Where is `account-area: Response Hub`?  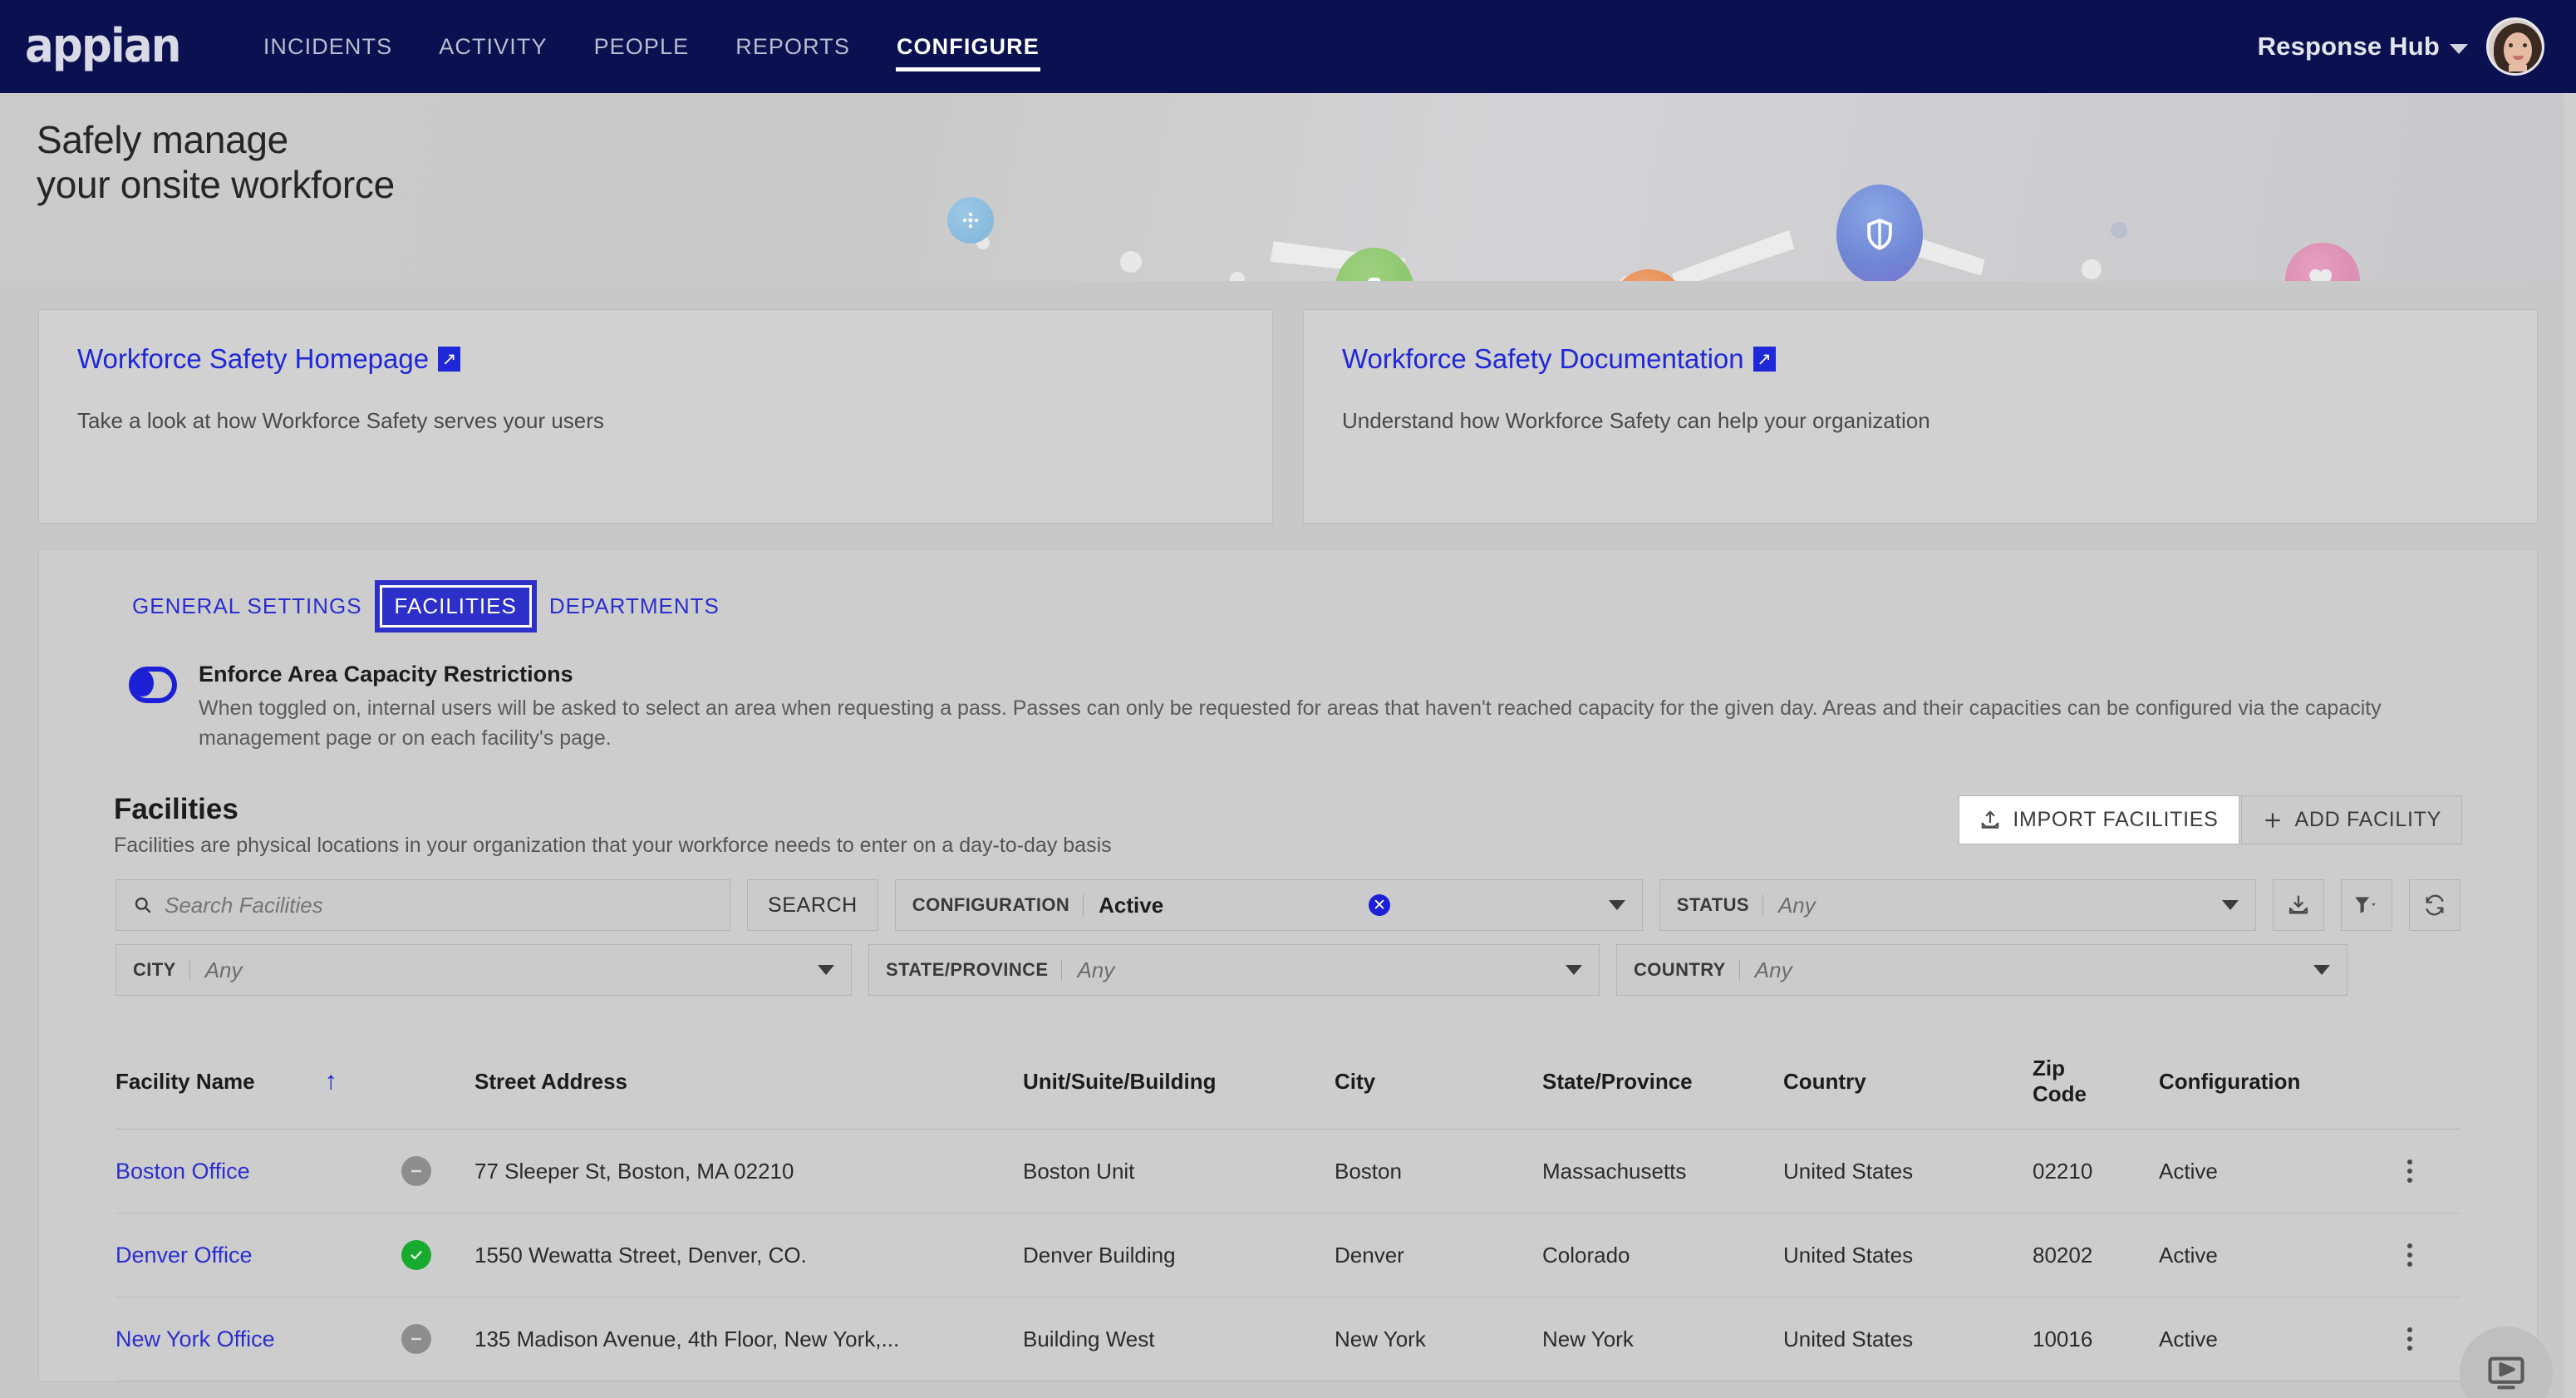 account-area: Response Hub is located at coordinates (2401, 46).